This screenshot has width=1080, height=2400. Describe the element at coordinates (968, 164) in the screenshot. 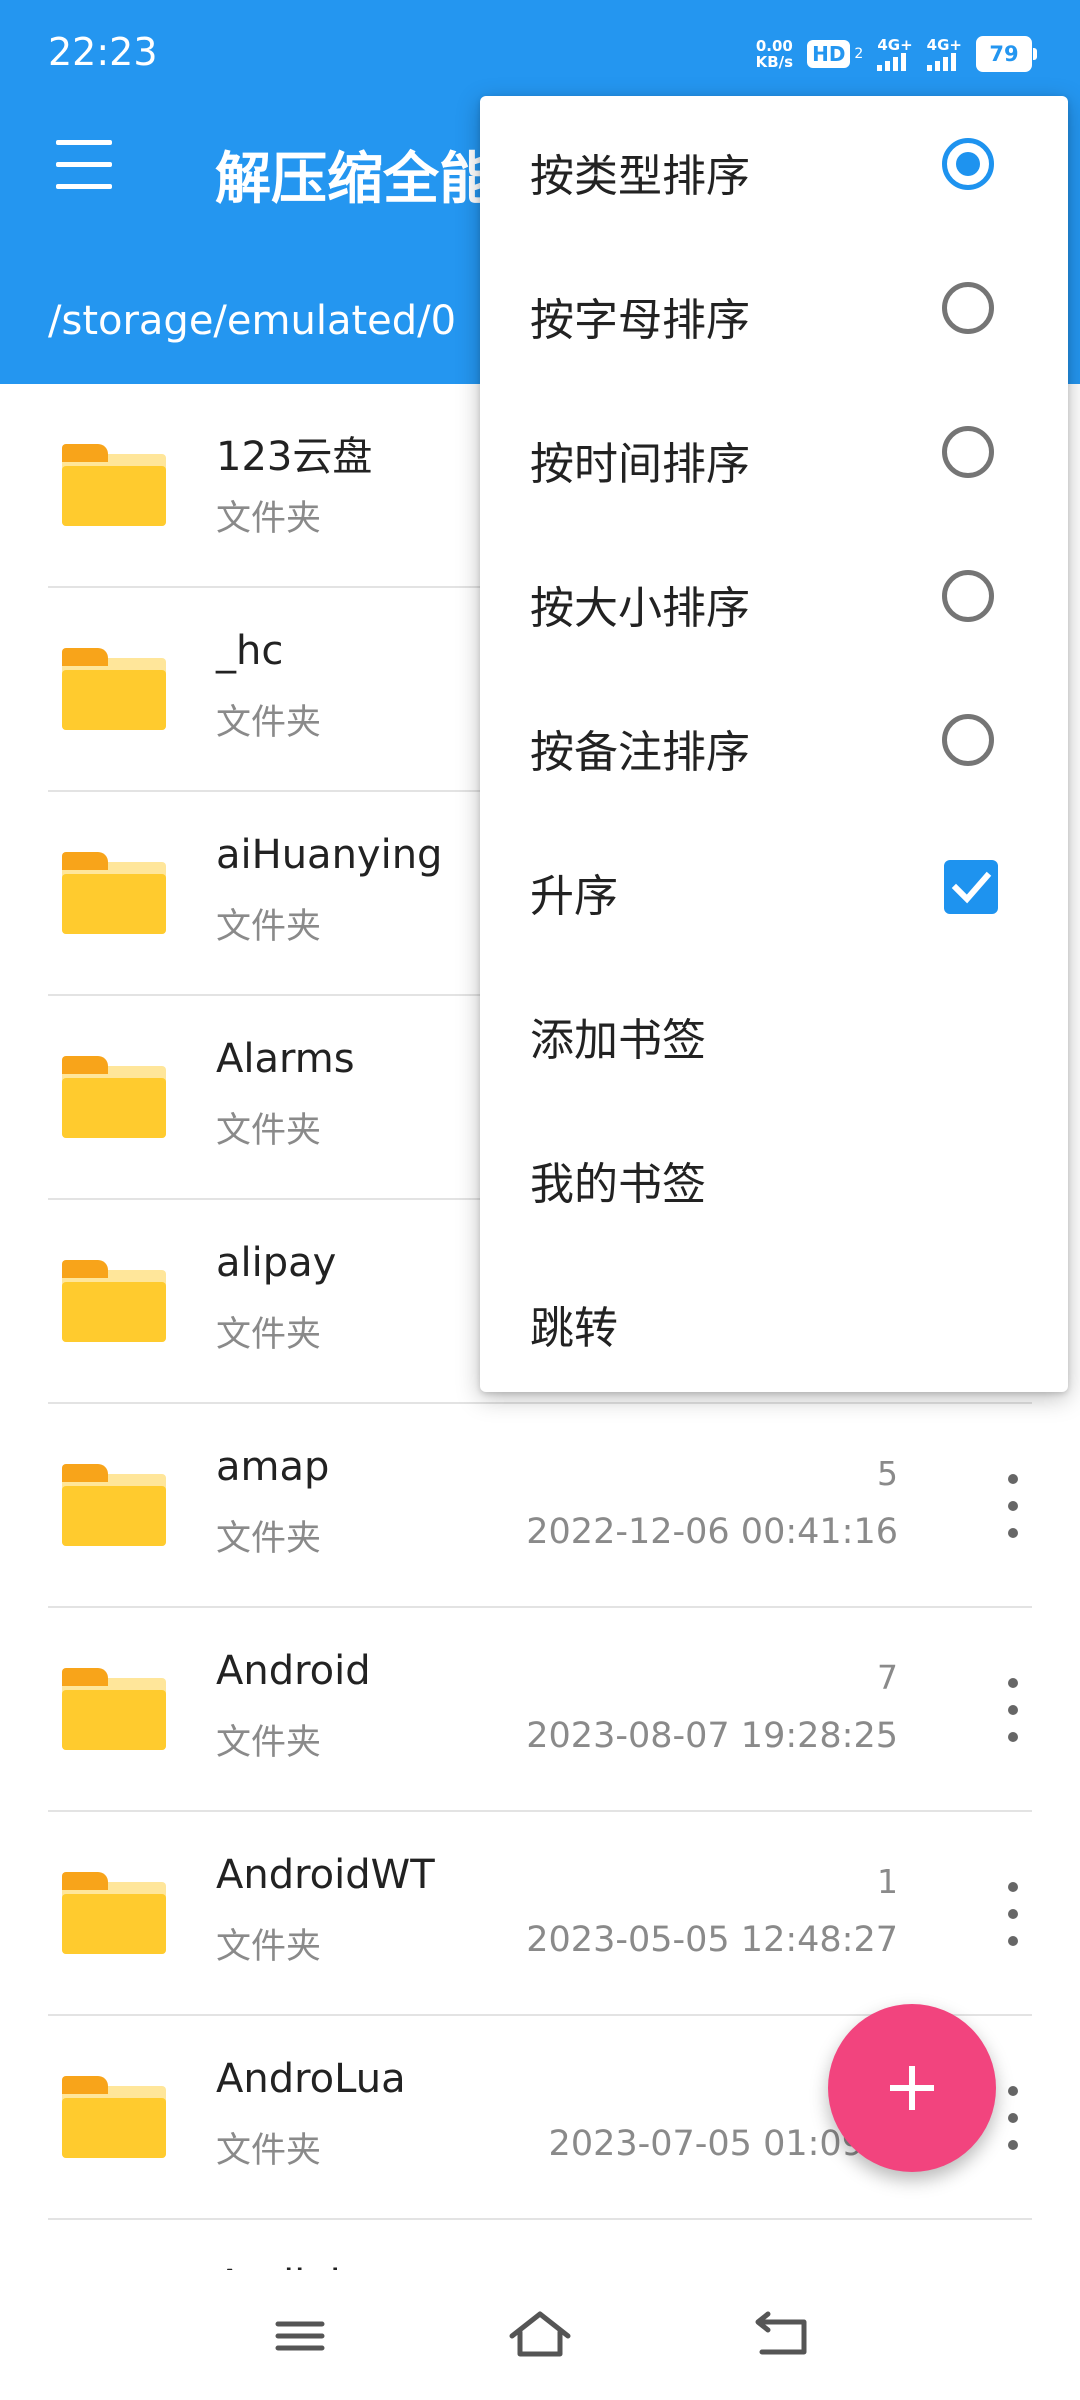

I see `radio-checked-icon` at that location.